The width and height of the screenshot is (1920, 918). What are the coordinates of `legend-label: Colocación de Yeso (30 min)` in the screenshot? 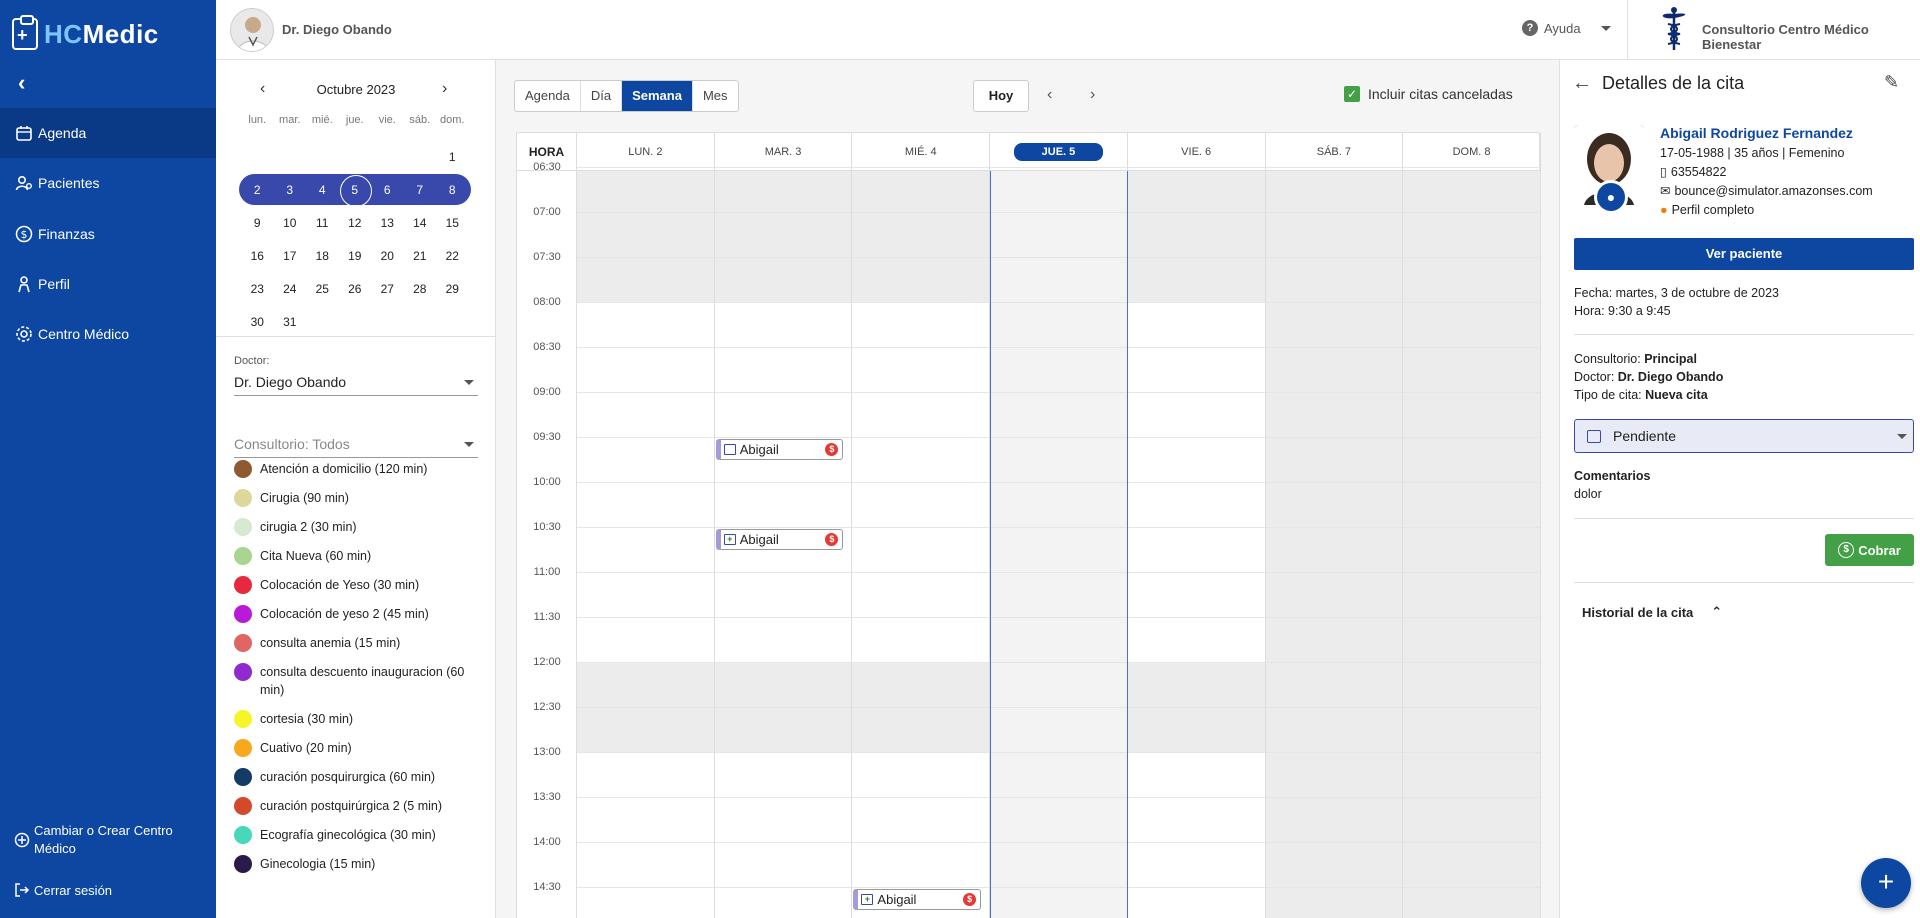 It's located at (340, 585).